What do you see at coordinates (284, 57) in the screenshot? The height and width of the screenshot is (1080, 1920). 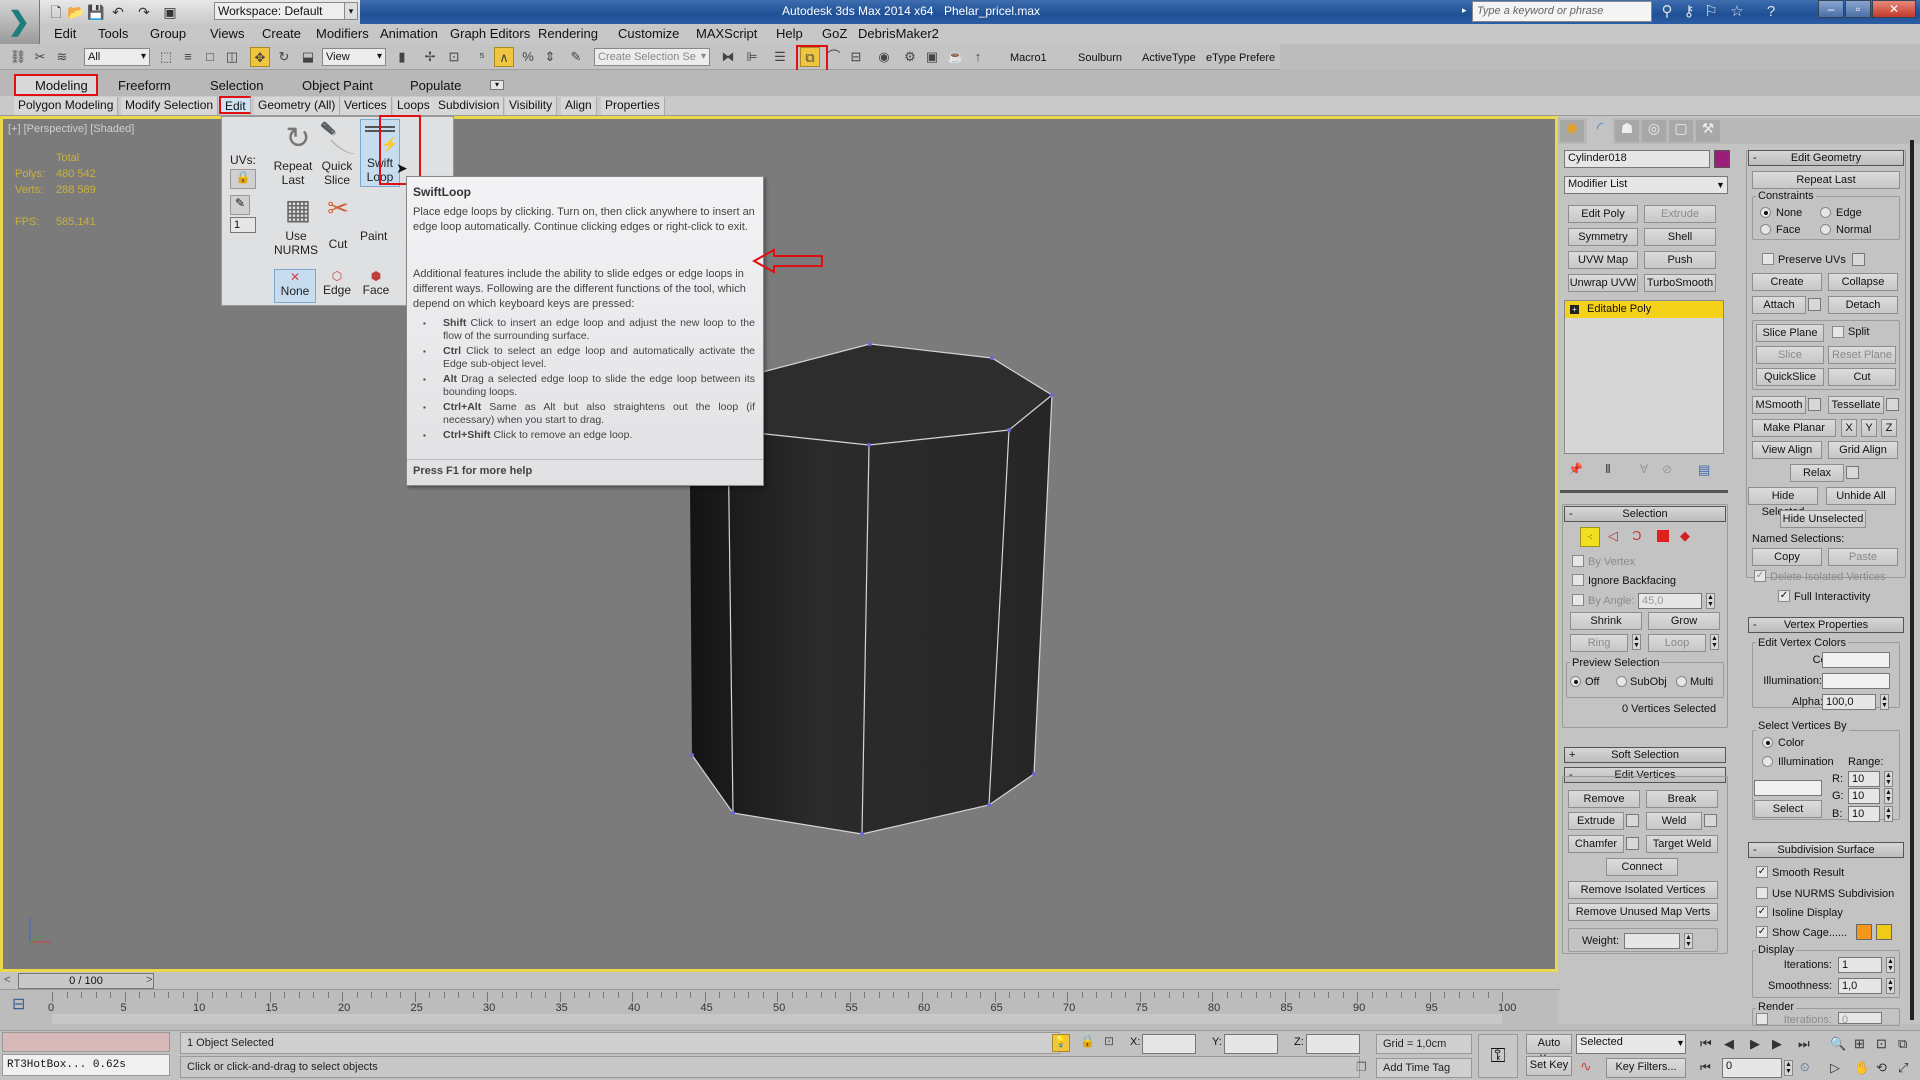 I see `select-and-rotate-icon: ↻` at bounding box center [284, 57].